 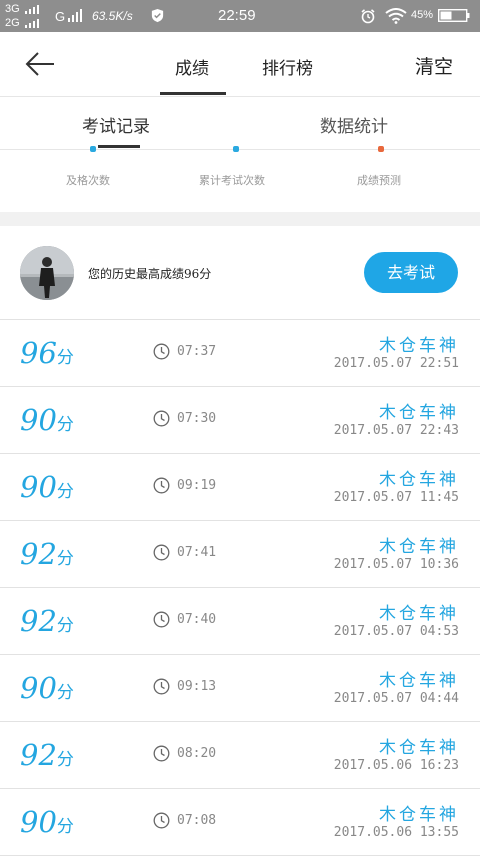 I want to click on network-type-1: 3G, so click(x=12, y=9).